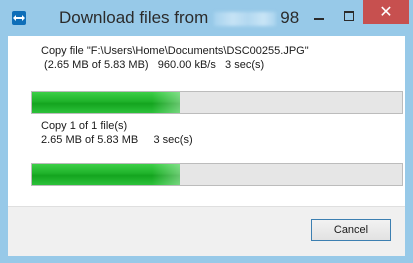  What do you see at coordinates (134, 17) in the screenshot?
I see `window-title-text: Download files from` at bounding box center [134, 17].